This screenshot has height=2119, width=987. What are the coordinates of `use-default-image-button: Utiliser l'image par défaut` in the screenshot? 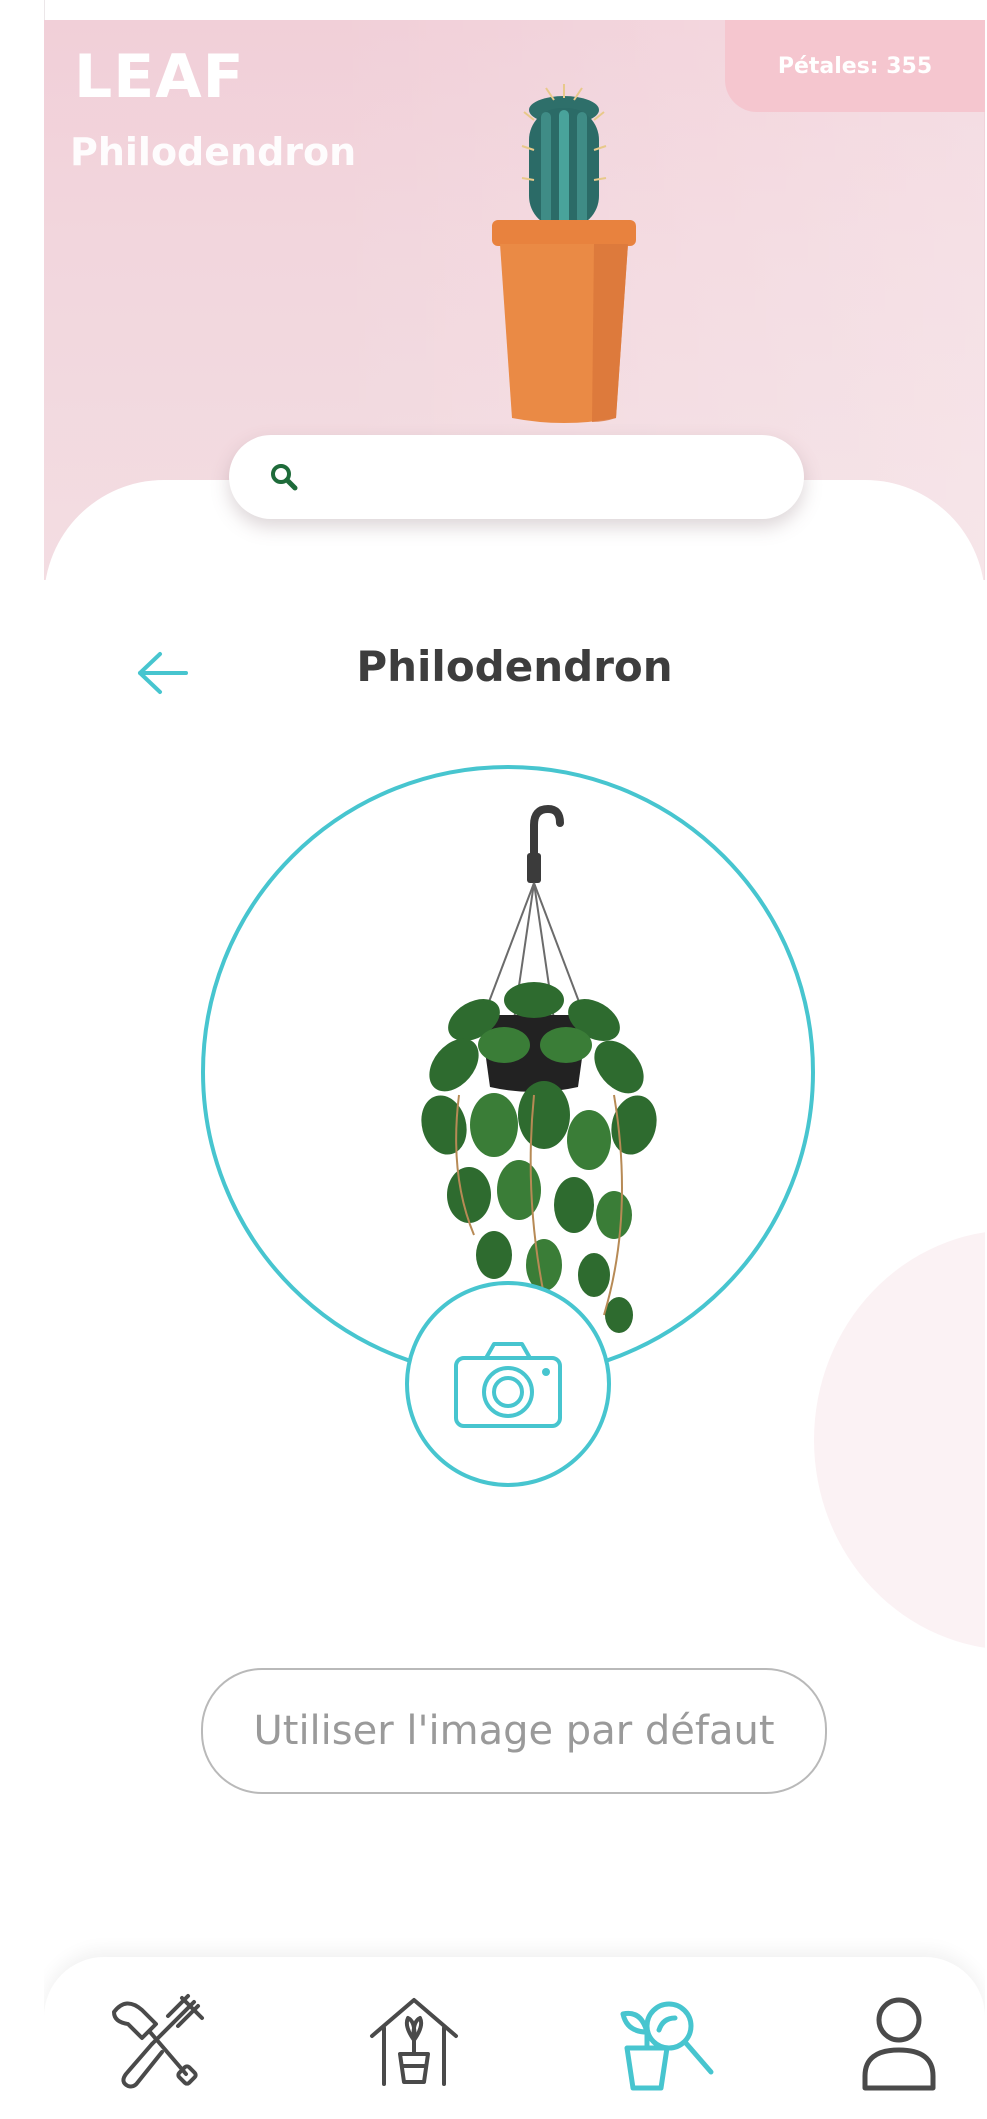 It's located at (514, 1731).